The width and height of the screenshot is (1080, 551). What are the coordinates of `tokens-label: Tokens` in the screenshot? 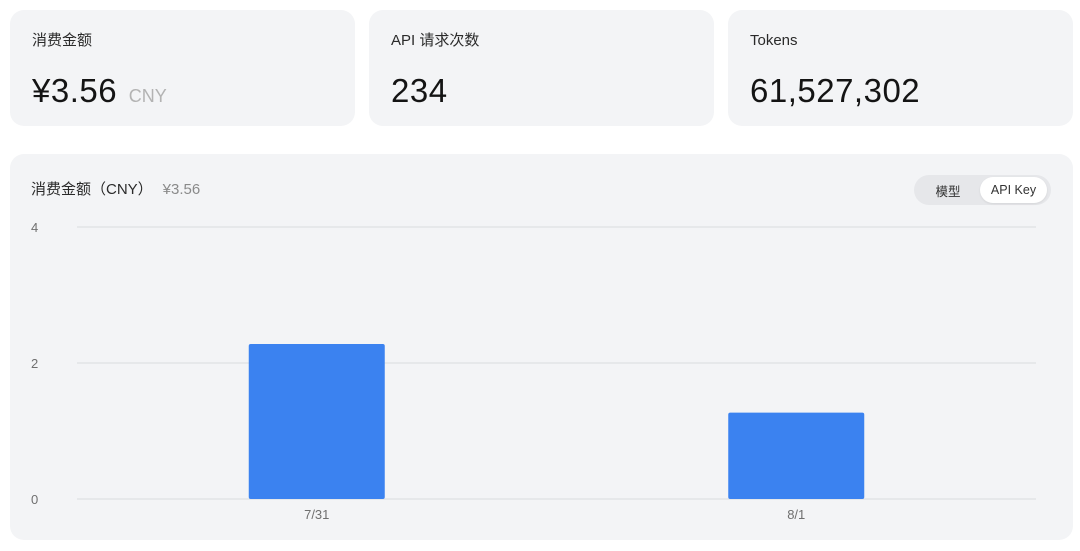 It's located at (774, 40).